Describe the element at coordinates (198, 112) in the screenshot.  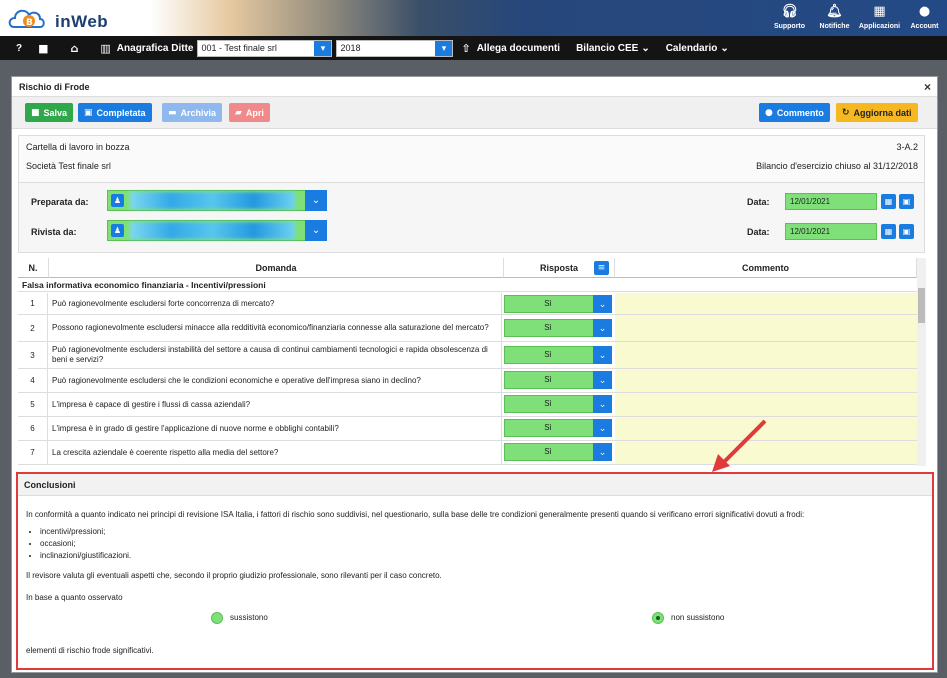
I see `archivia-label: Archivia` at that location.